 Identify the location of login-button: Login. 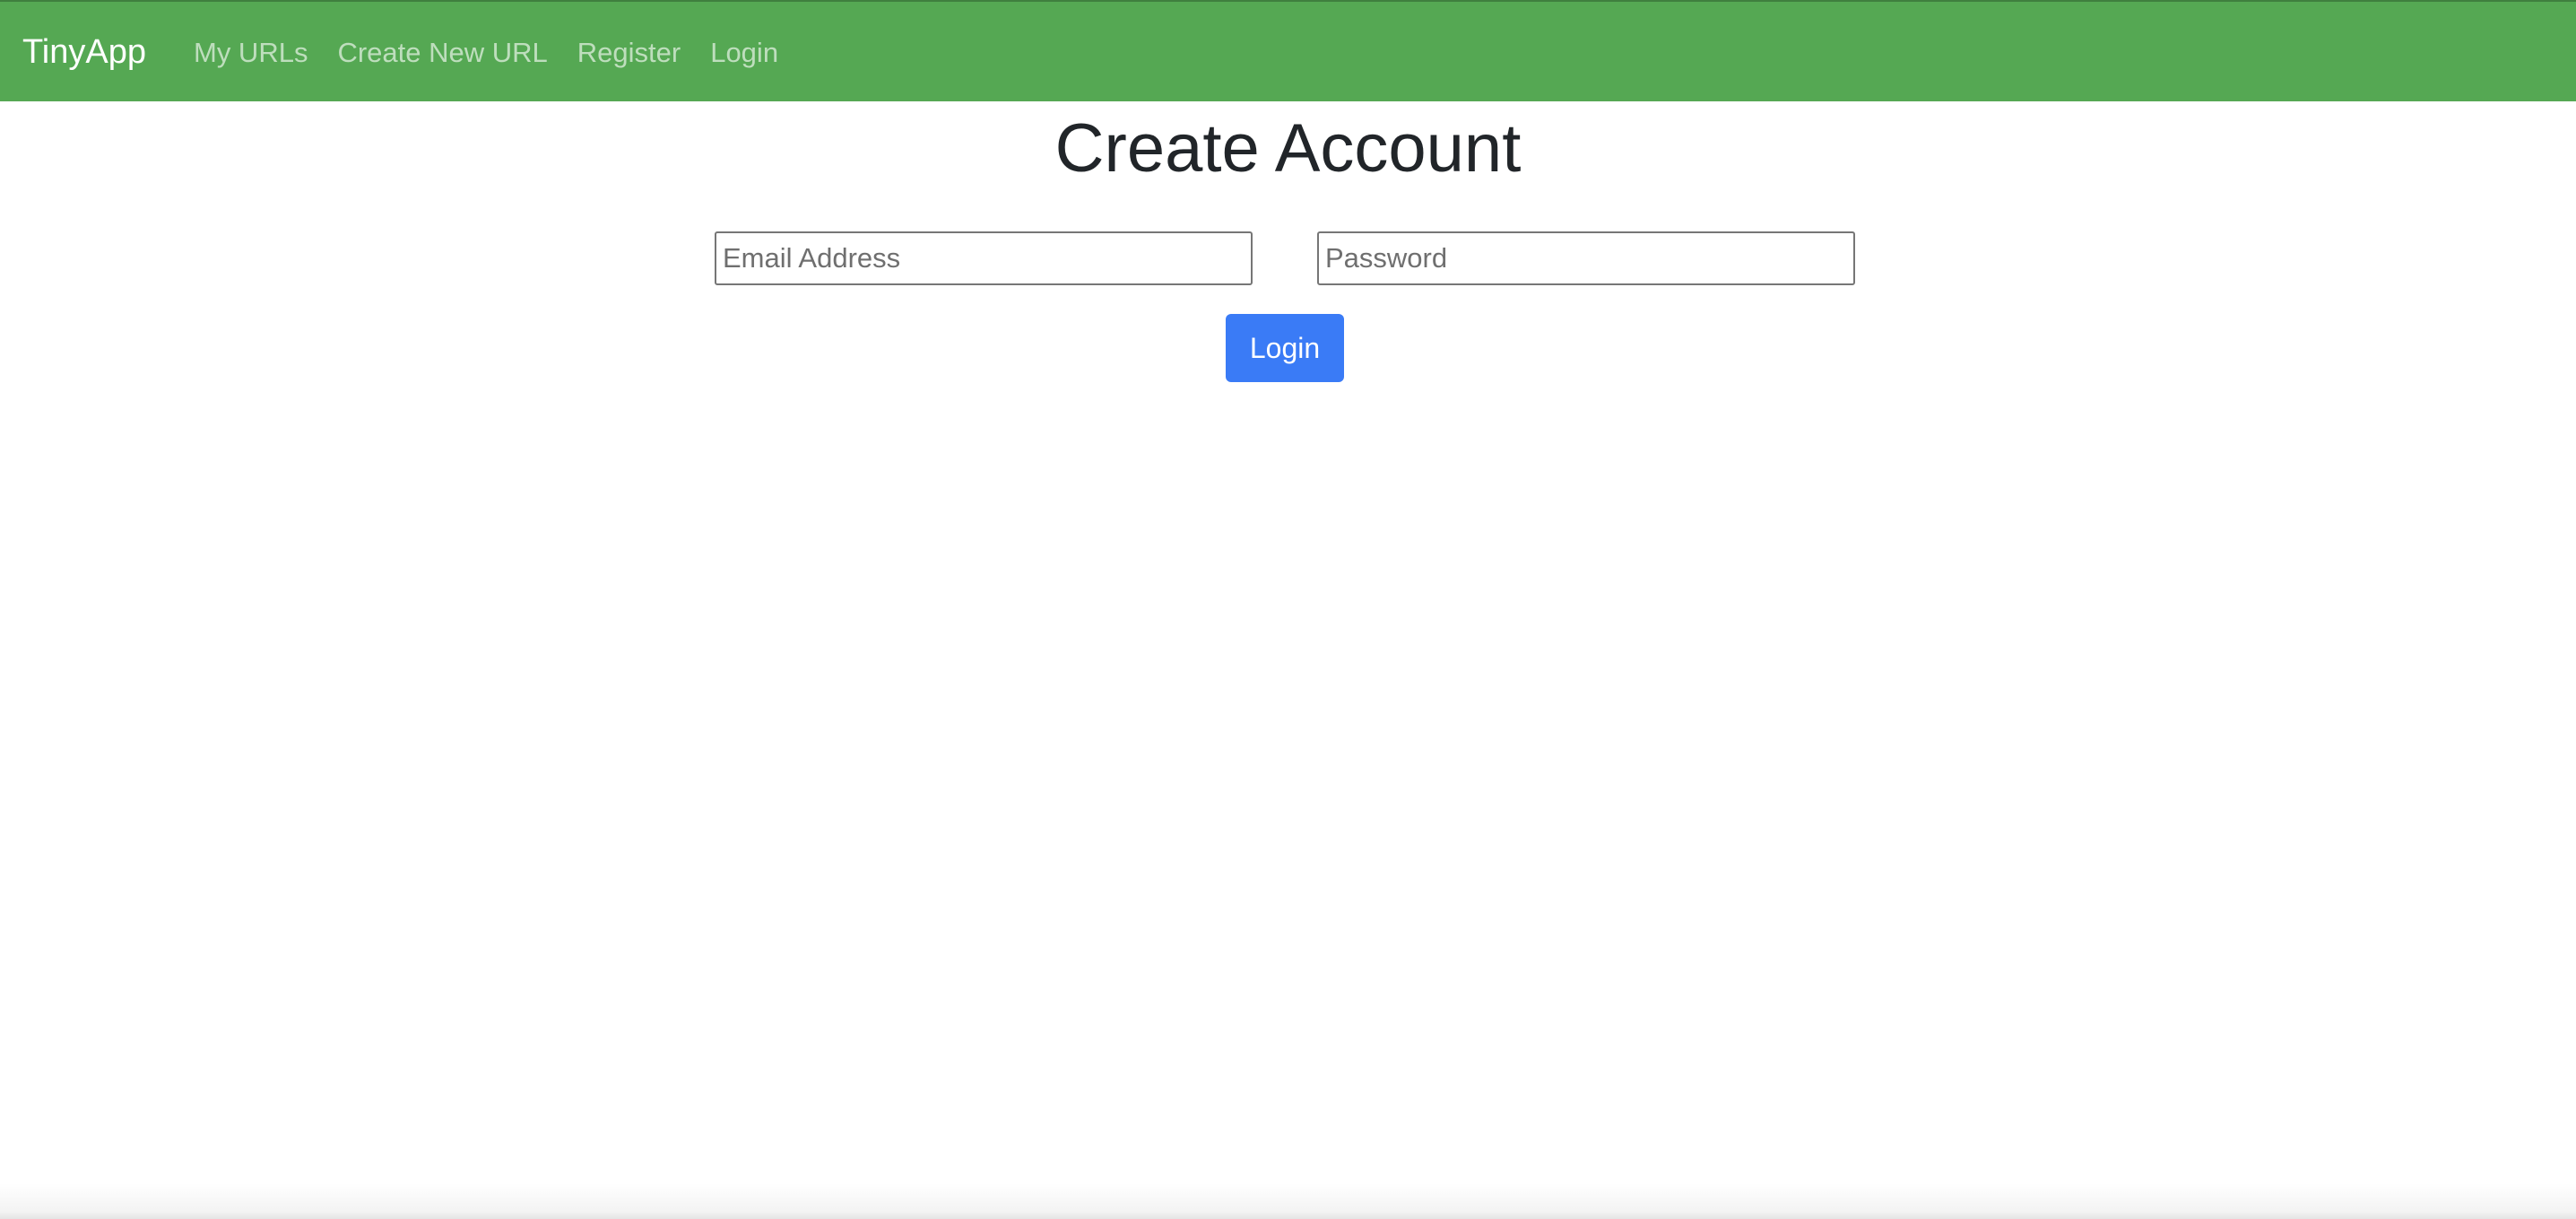
(1285, 348).